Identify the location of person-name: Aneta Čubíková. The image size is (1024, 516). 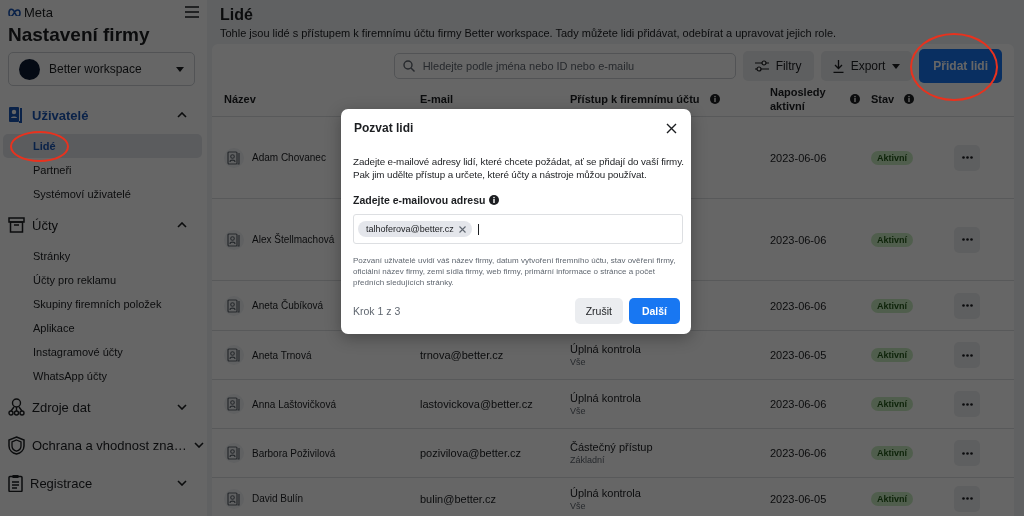
(288, 305).